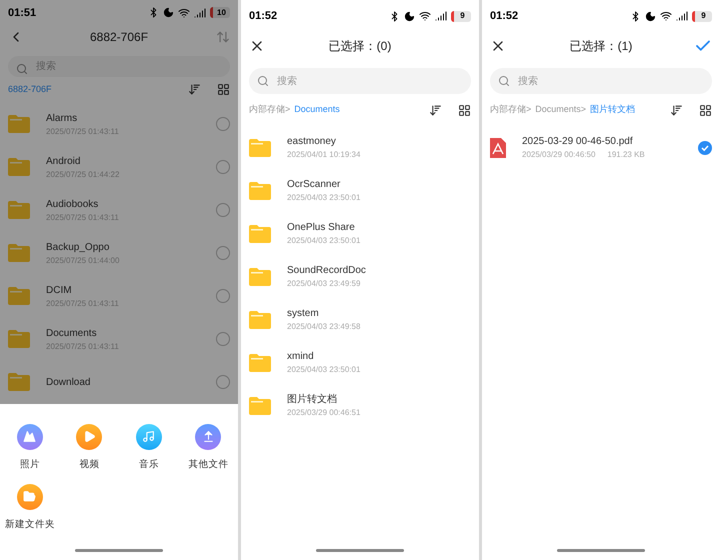 Image resolution: width=720 pixels, height=560 pixels. I want to click on file-name: 2025-03-29 00-46-50.pdf, so click(578, 142).